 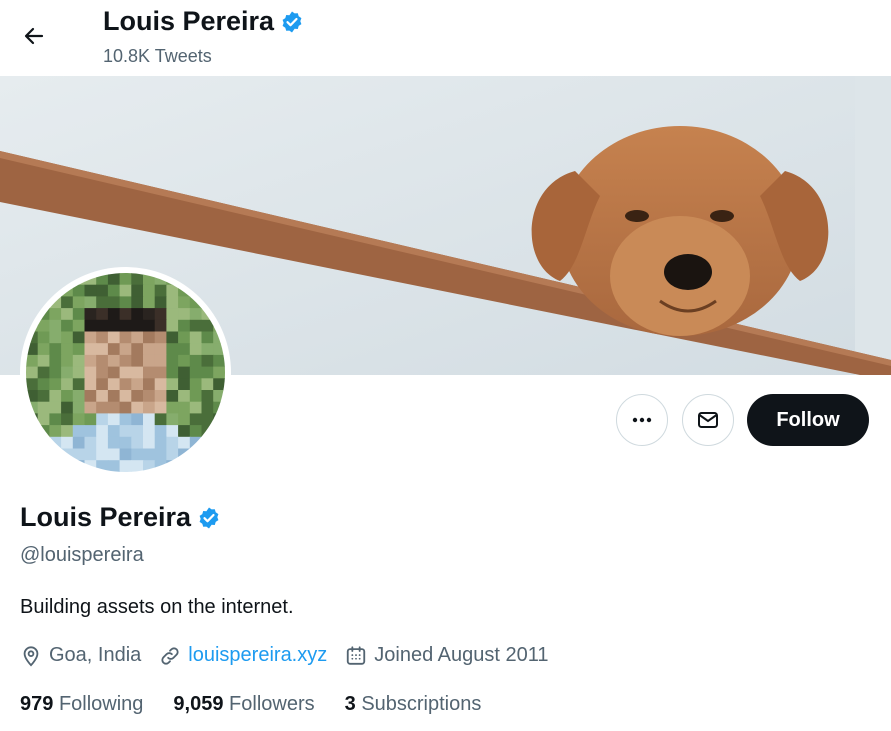 What do you see at coordinates (106, 517) in the screenshot?
I see `profile-name: Louis Pereira` at bounding box center [106, 517].